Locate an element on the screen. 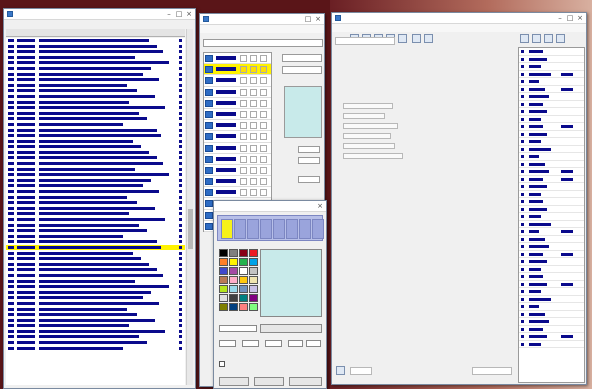  left-combo is located at coordinates (365, 41).